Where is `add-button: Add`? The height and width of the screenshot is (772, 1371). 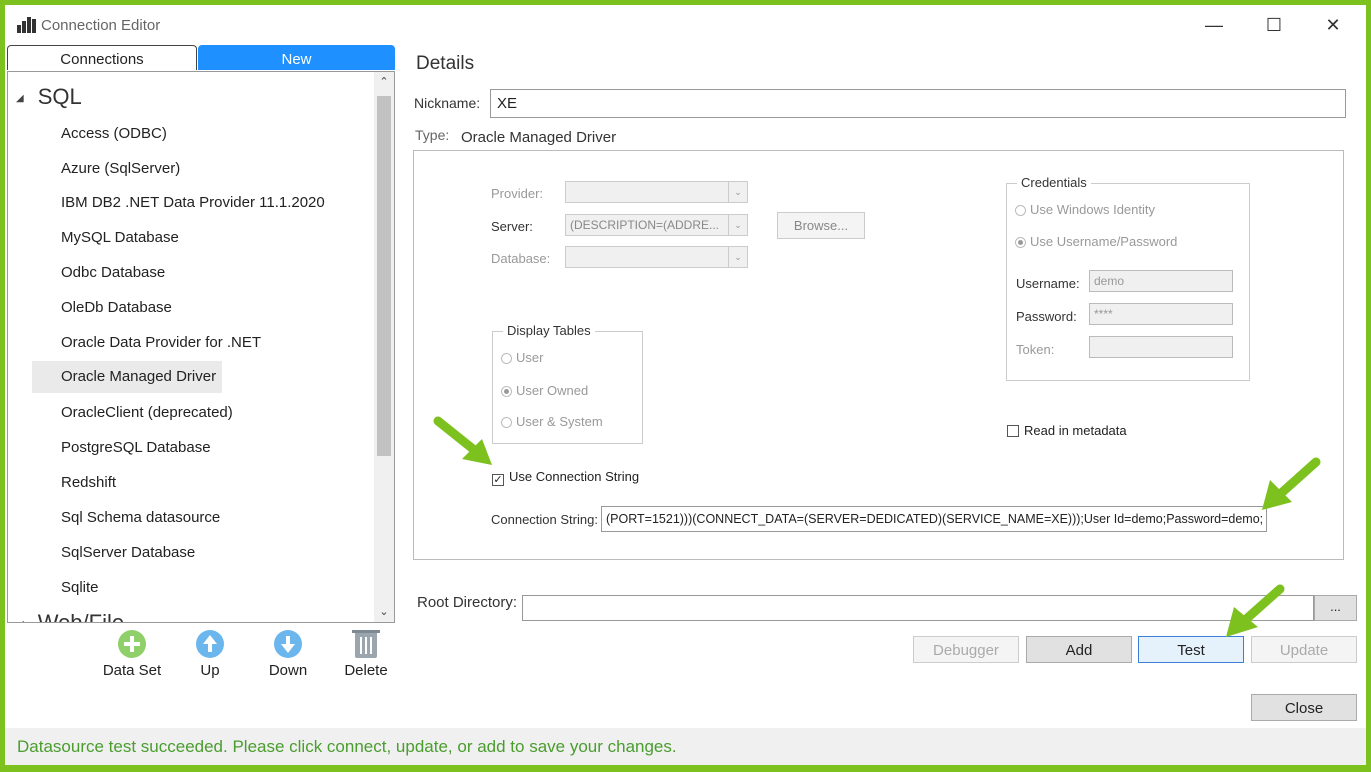
add-button: Add is located at coordinates (1079, 649).